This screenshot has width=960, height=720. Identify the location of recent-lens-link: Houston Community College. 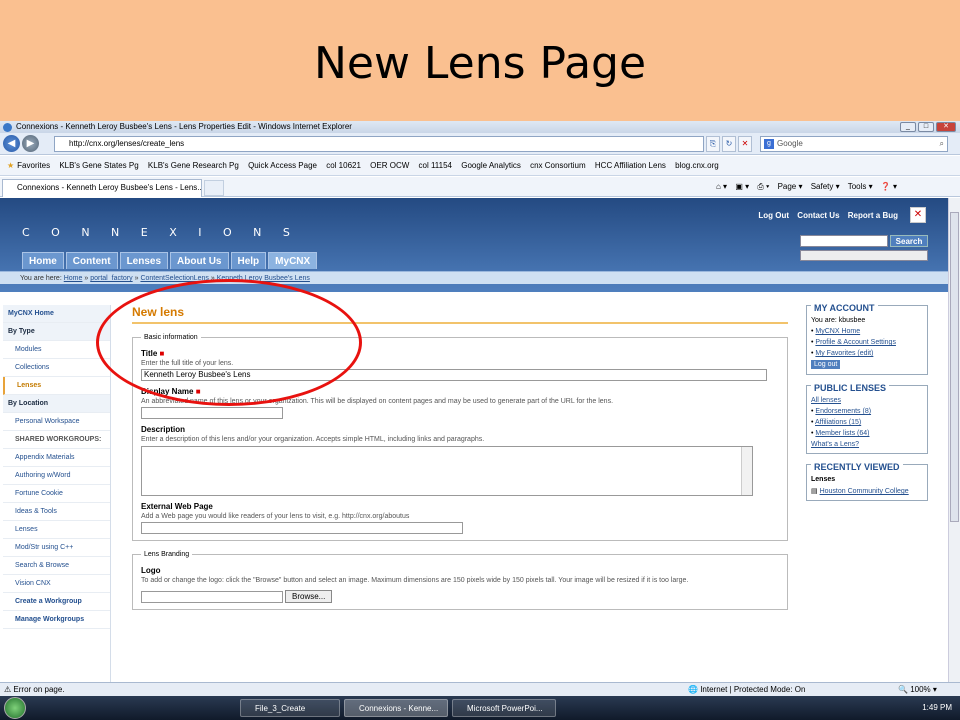
(864, 491).